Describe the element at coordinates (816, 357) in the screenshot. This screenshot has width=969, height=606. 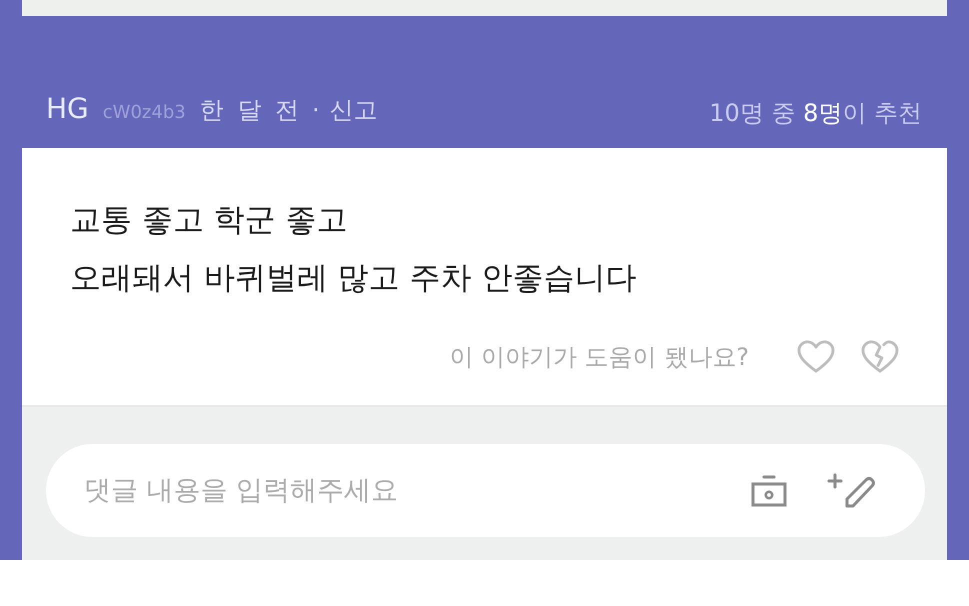
I see `heart-icon` at that location.